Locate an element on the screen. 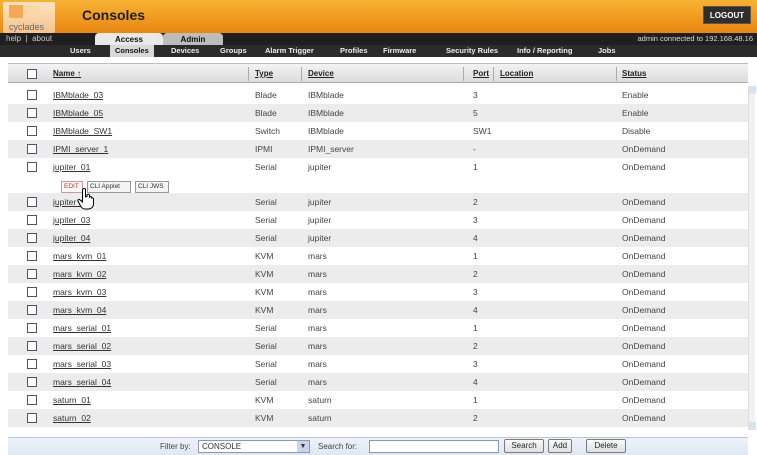 This screenshot has height=455, width=757. col-device: Device is located at coordinates (321, 73).